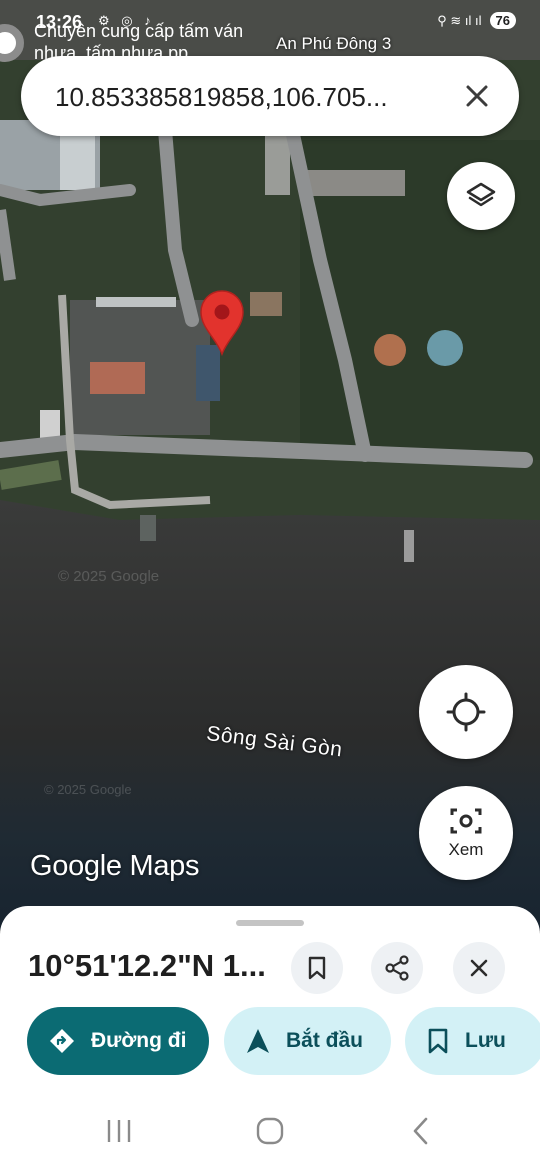 This screenshot has width=540, height=1170. What do you see at coordinates (325, 1040) in the screenshot?
I see `start-label: Bắt đầu` at bounding box center [325, 1040].